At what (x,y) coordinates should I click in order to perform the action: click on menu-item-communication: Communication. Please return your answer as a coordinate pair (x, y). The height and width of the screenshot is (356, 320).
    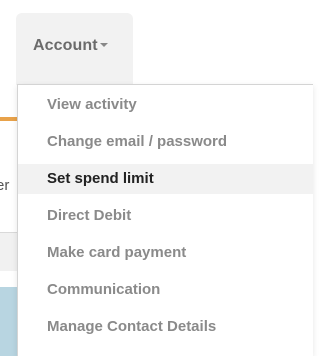
    Looking at the image, I should click on (165, 290).